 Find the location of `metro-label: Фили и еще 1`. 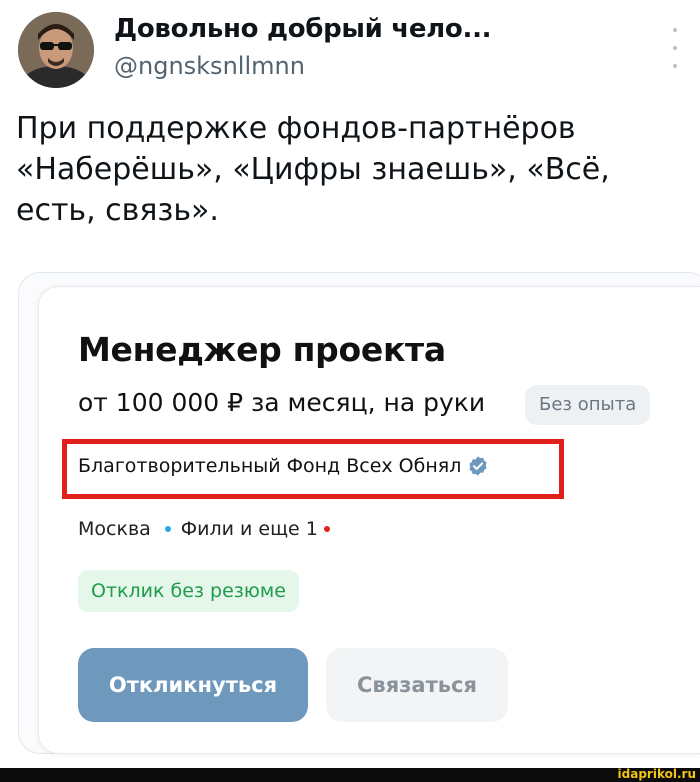

metro-label: Фили и еще 1 is located at coordinates (249, 529).